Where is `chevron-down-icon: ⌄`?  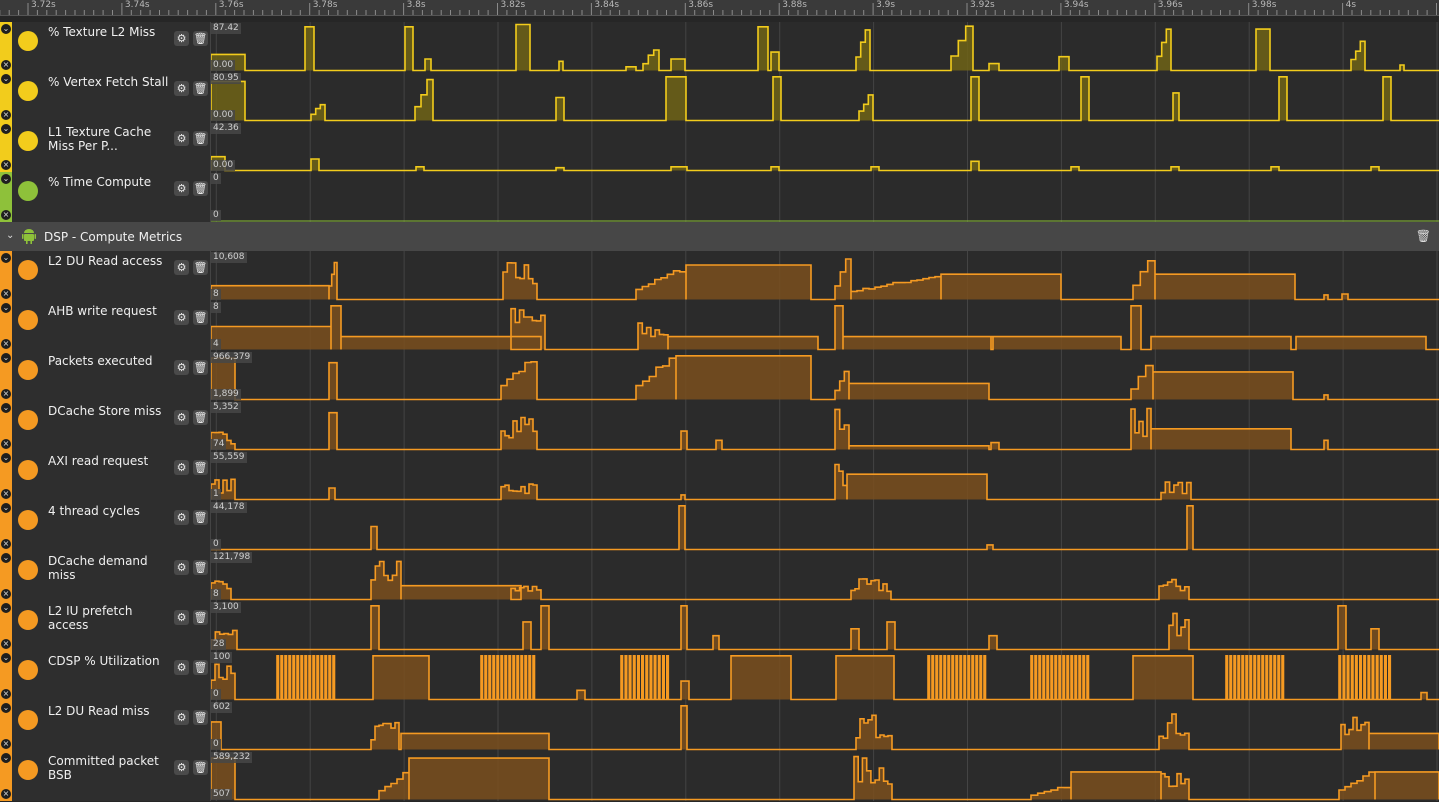
chevron-down-icon: ⌄ is located at coordinates (10, 235).